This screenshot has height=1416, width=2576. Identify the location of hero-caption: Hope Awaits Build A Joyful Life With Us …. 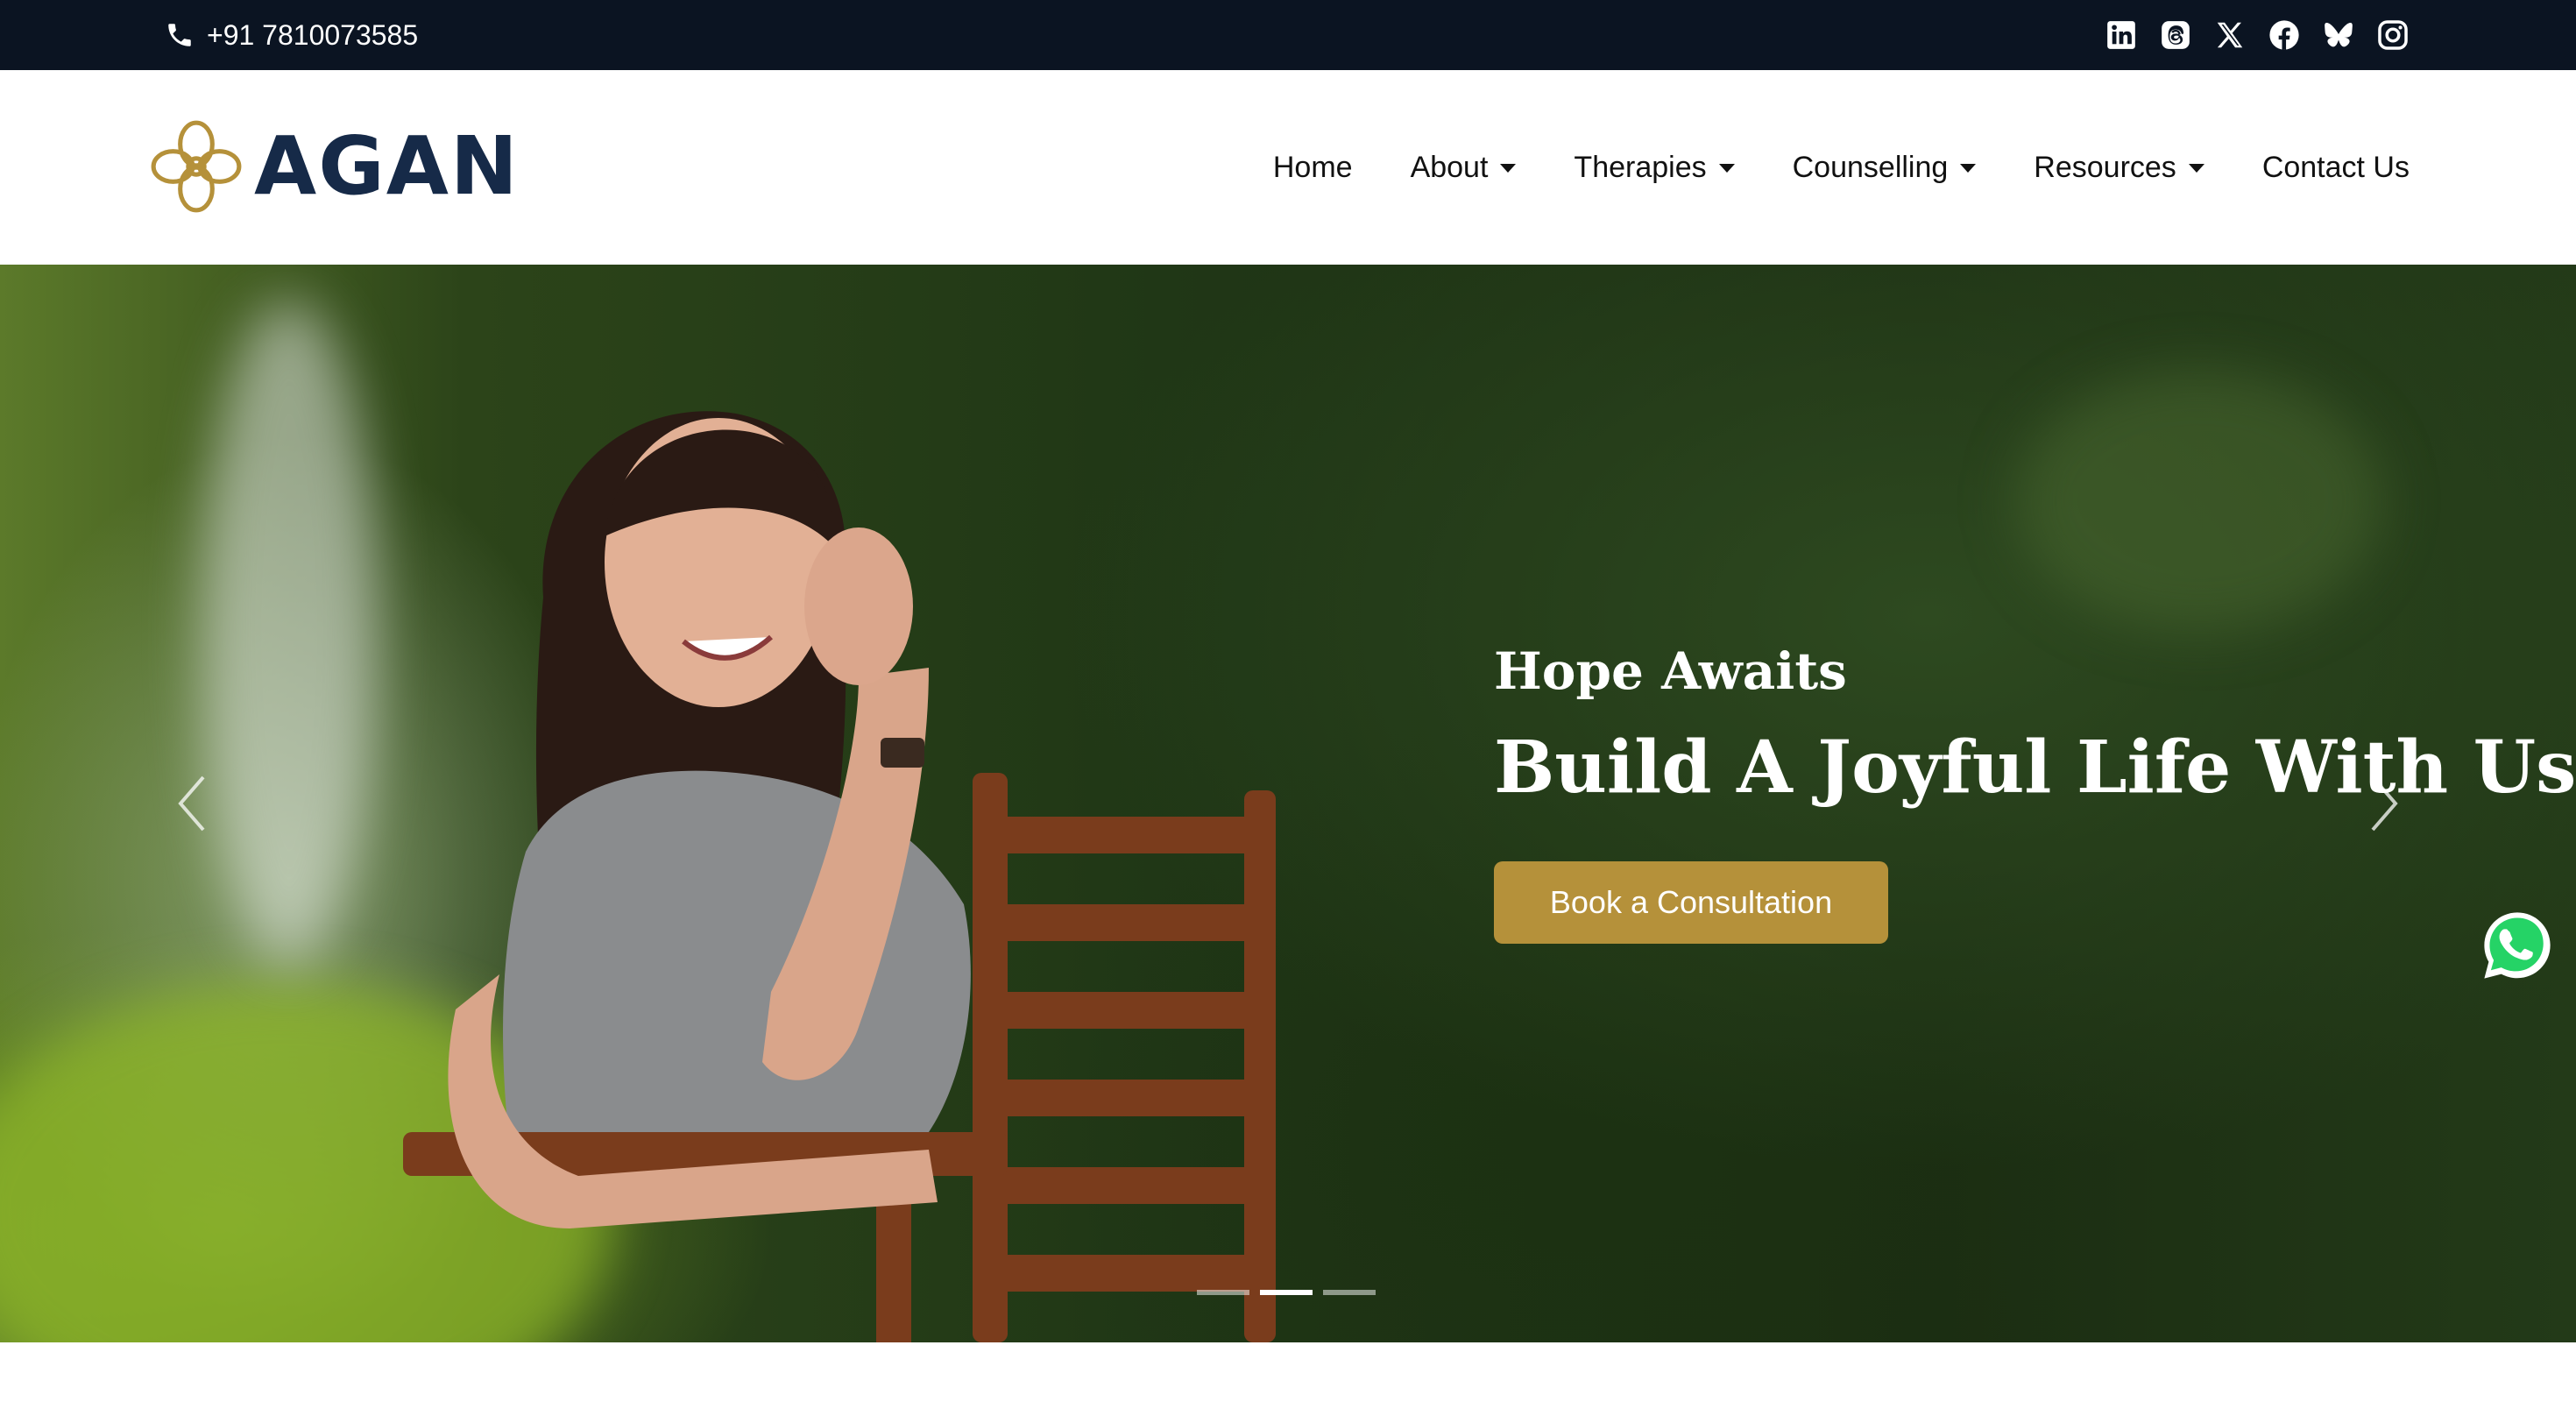
(2035, 795).